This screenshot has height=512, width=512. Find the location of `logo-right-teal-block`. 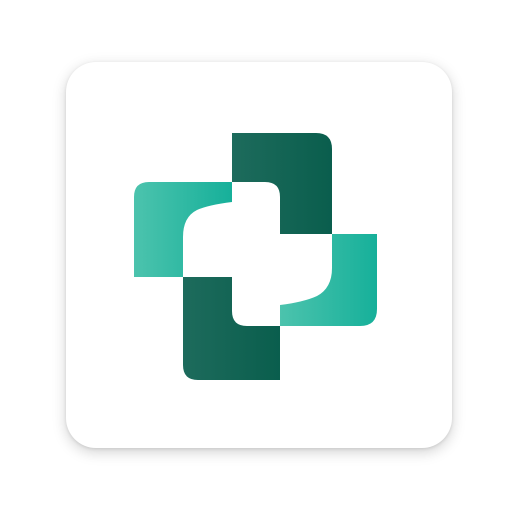

logo-right-teal-block is located at coordinates (328, 280).